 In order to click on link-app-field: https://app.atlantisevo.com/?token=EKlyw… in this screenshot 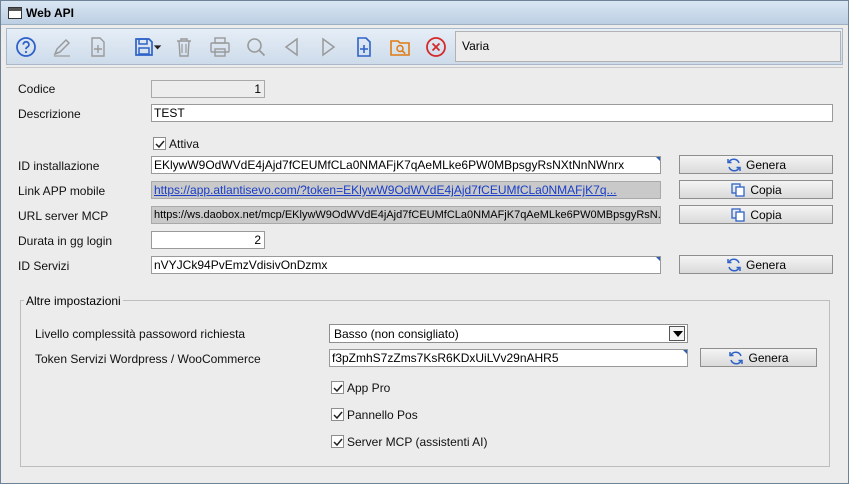, I will do `click(406, 190)`.